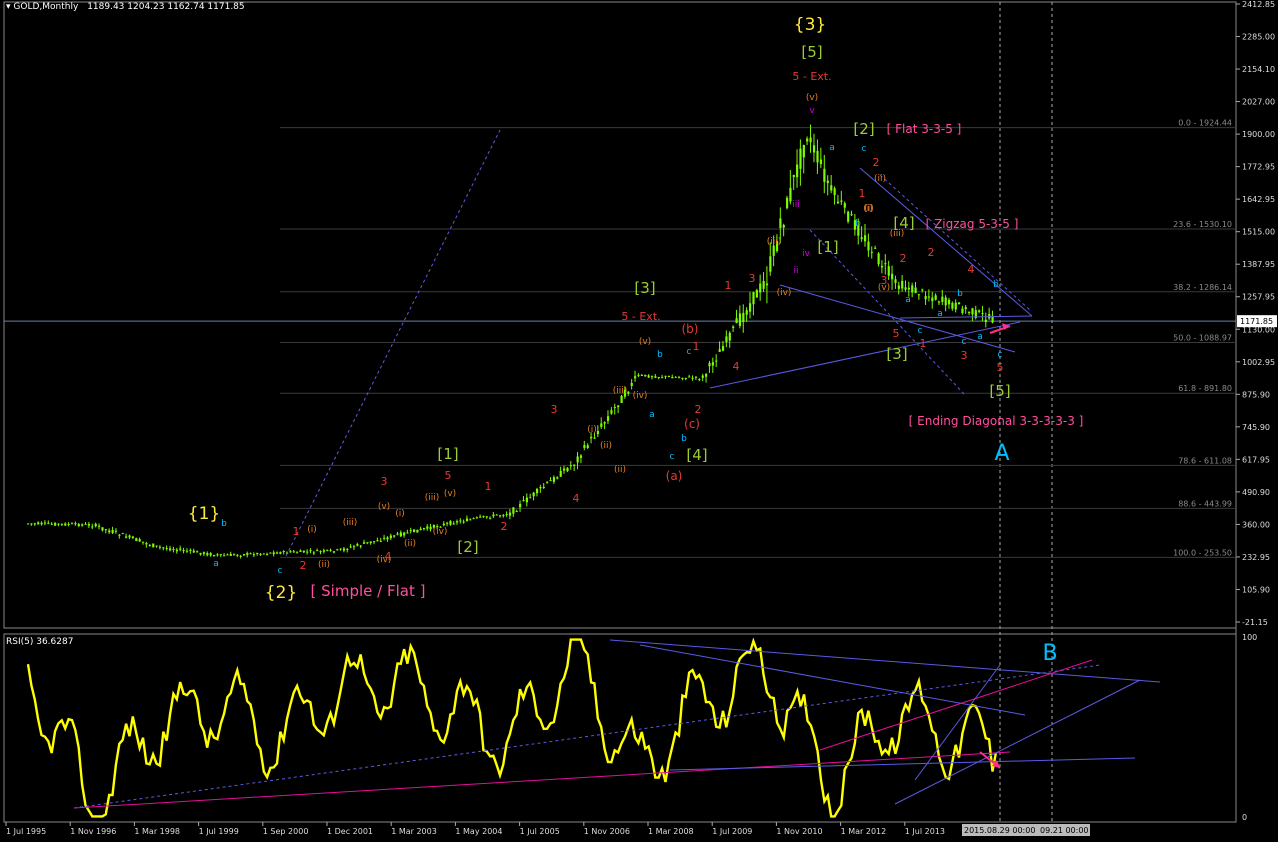  What do you see at coordinates (8, 7) in the screenshot?
I see `collapse-arrow-icon: ▾` at bounding box center [8, 7].